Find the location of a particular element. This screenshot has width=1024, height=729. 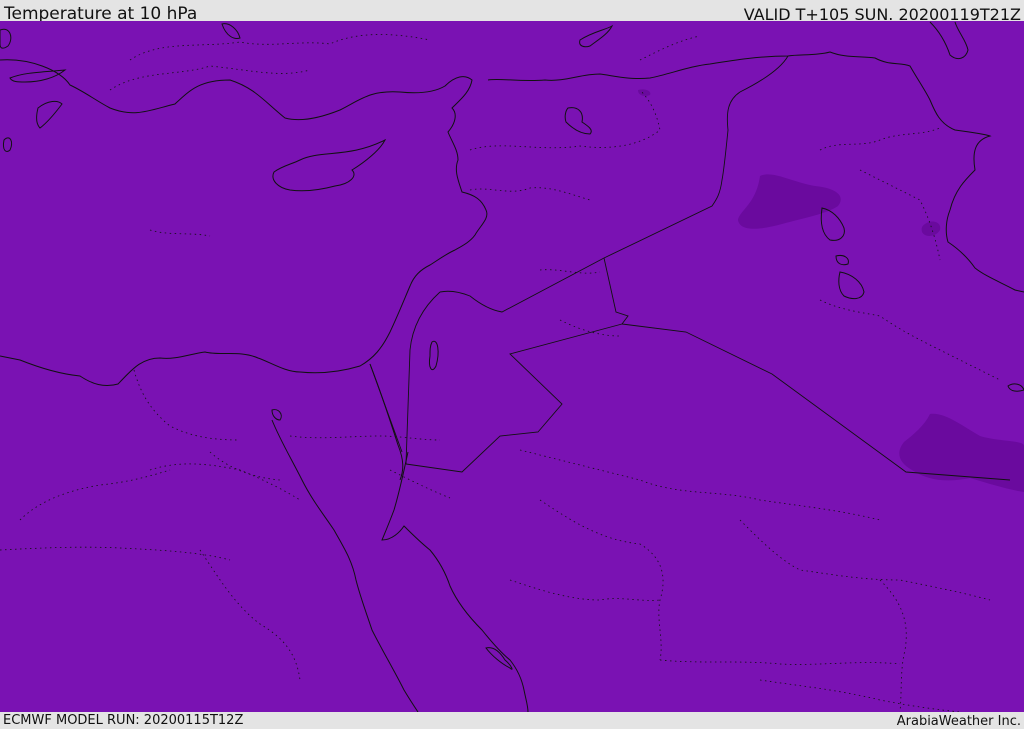

model-run-label: ECMWF MODEL RUN: 20200115T12Z is located at coordinates (123, 720).